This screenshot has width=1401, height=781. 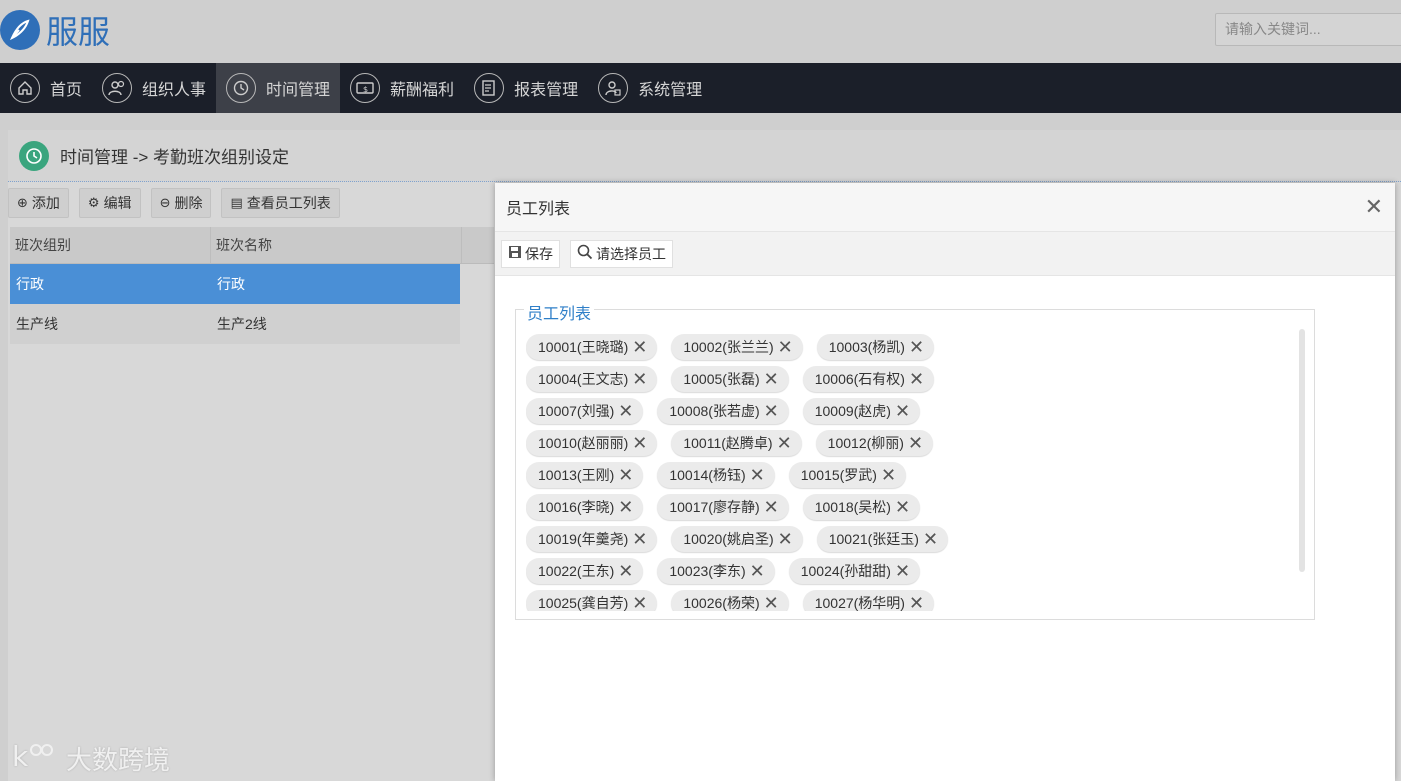 I want to click on employee-tag: 10002(张兰兰) ✕, so click(x=737, y=347).